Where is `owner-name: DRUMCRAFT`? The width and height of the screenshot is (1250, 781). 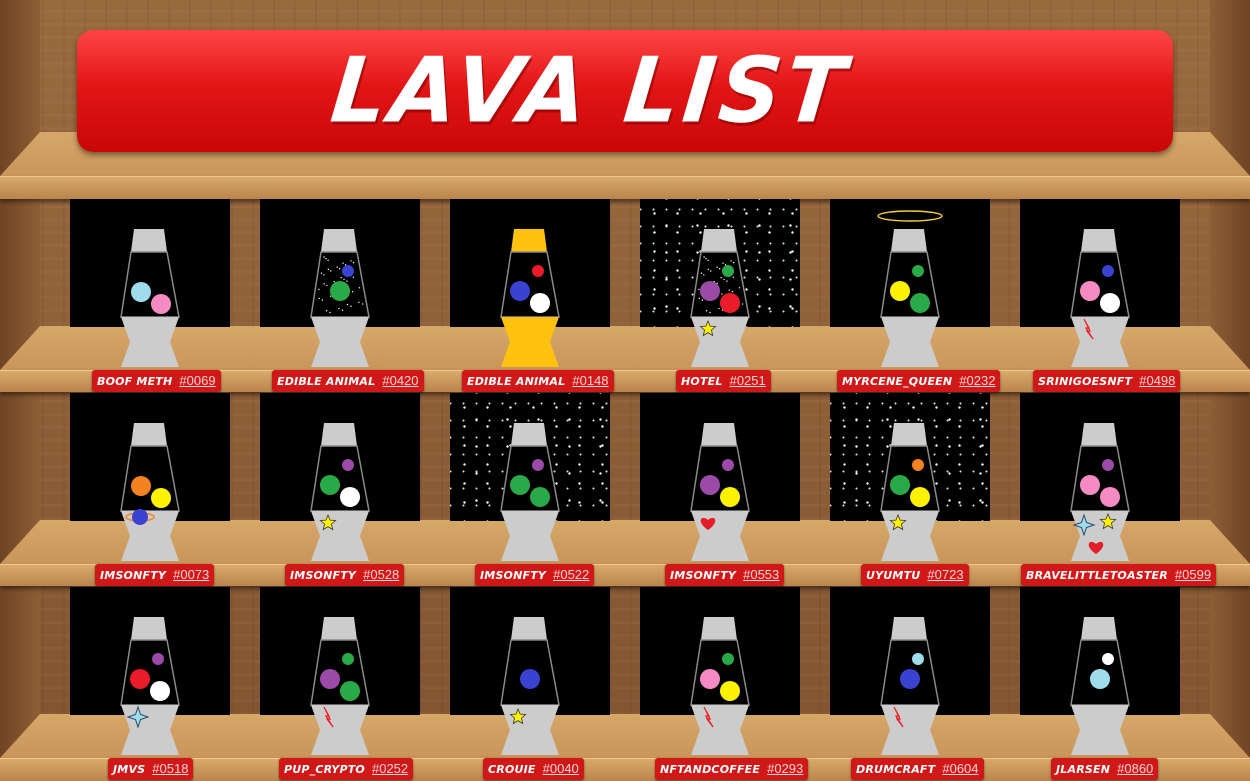
owner-name: DRUMCRAFT is located at coordinates (896, 769).